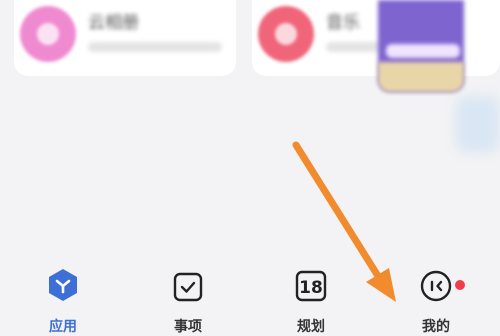  I want to click on tab-me: 我的, so click(436, 299).